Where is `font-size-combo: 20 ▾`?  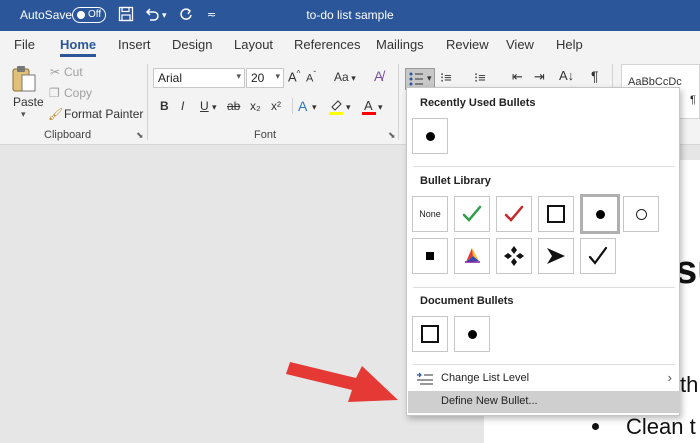
font-size-combo: 20 ▾ is located at coordinates (265, 78).